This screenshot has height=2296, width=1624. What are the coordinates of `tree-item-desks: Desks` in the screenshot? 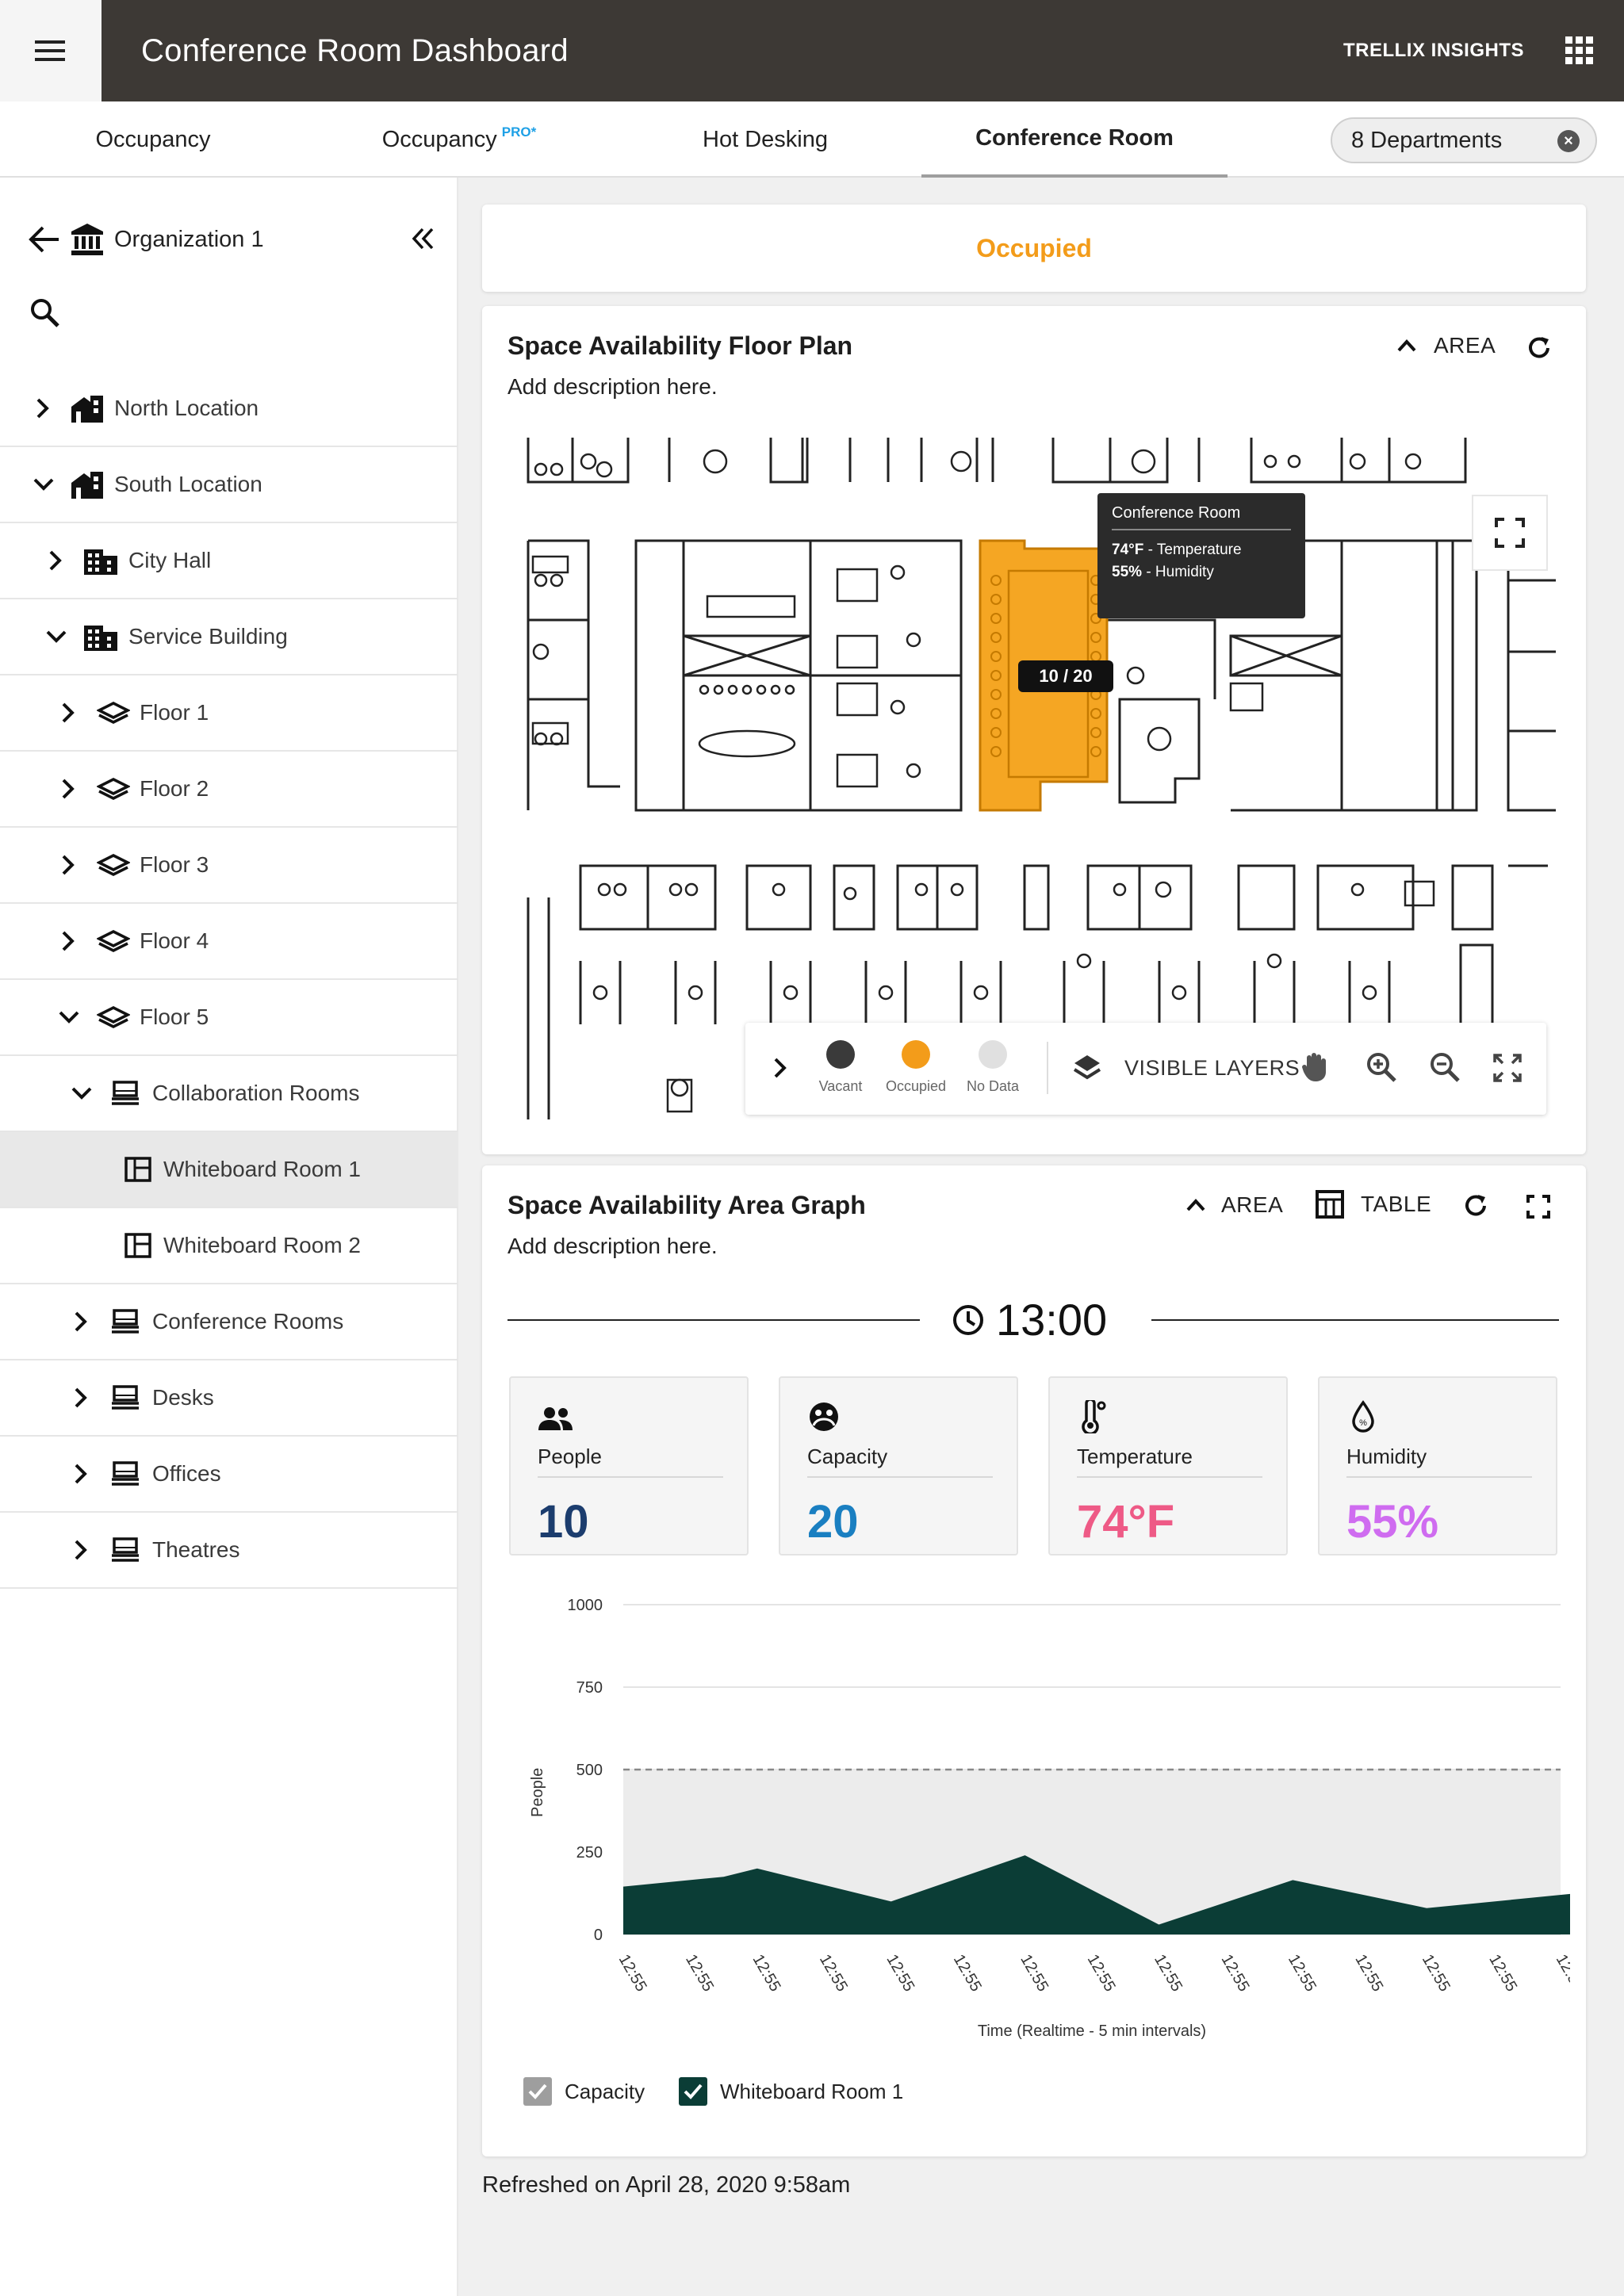 It's located at (229, 1399).